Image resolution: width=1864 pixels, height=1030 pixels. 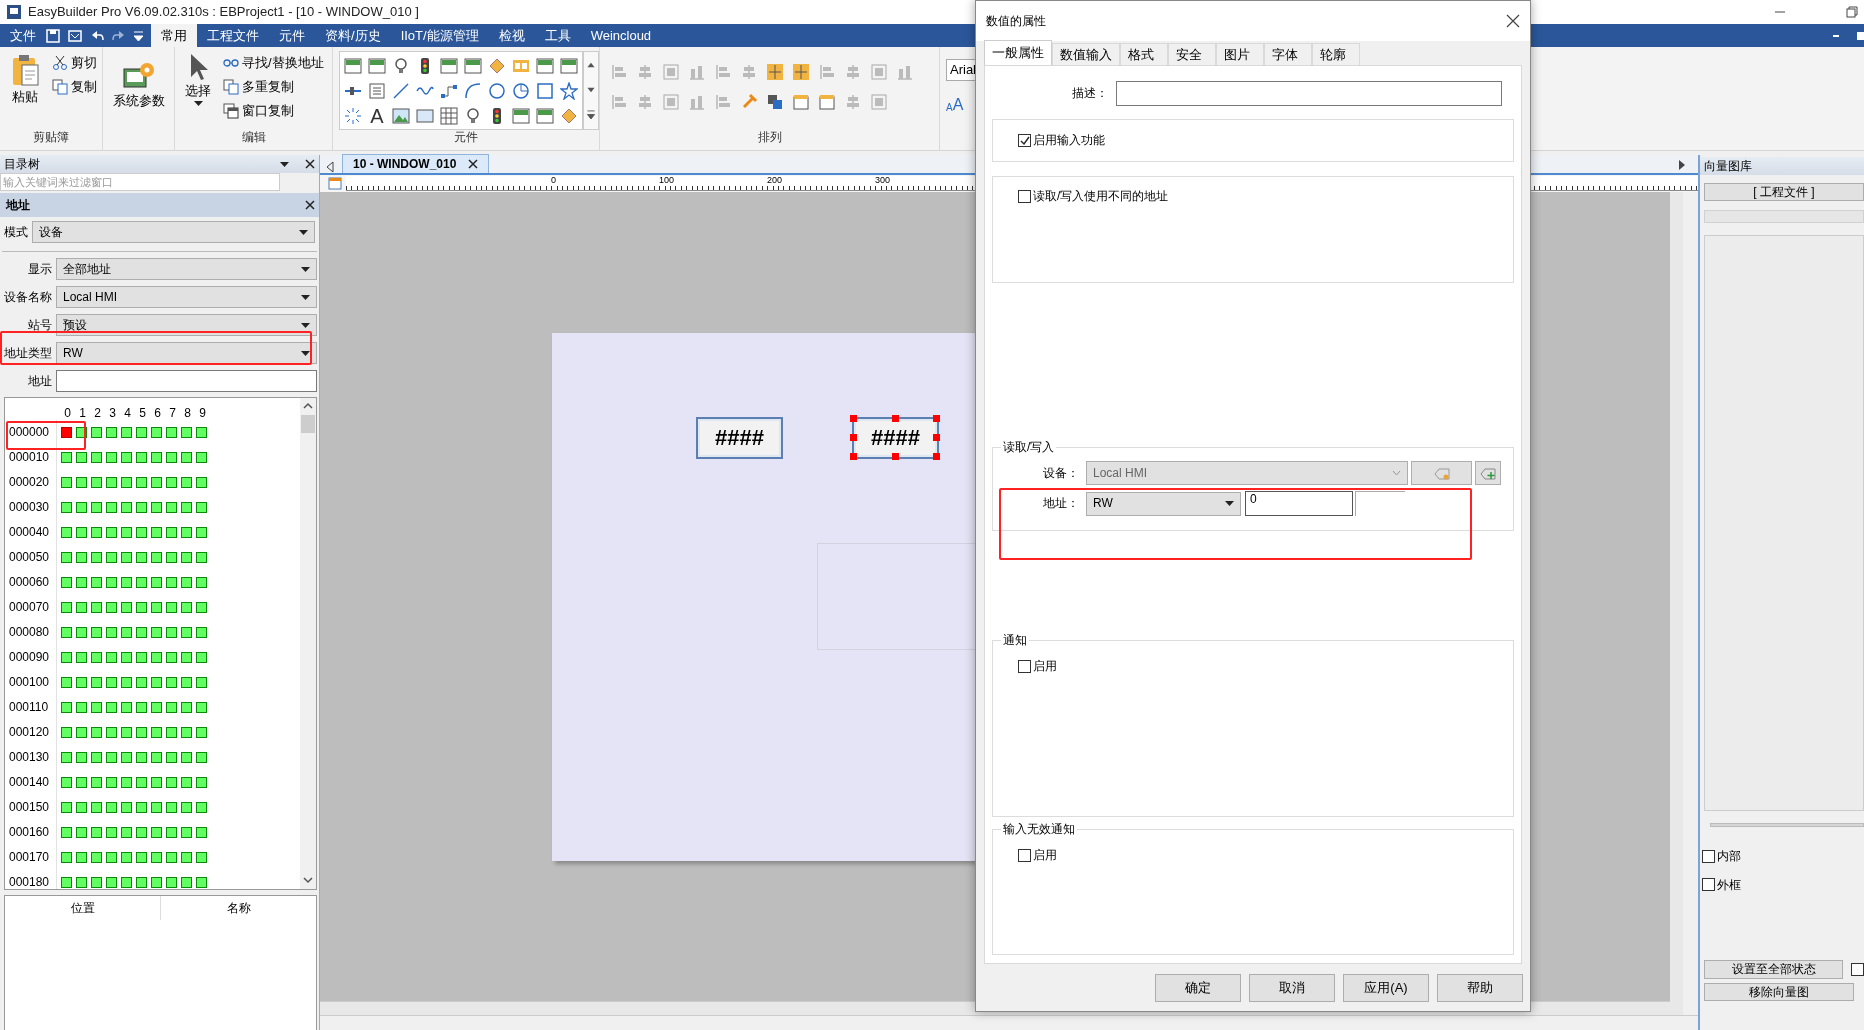 I want to click on dialog-tab: 轮廓, so click(x=1336, y=54).